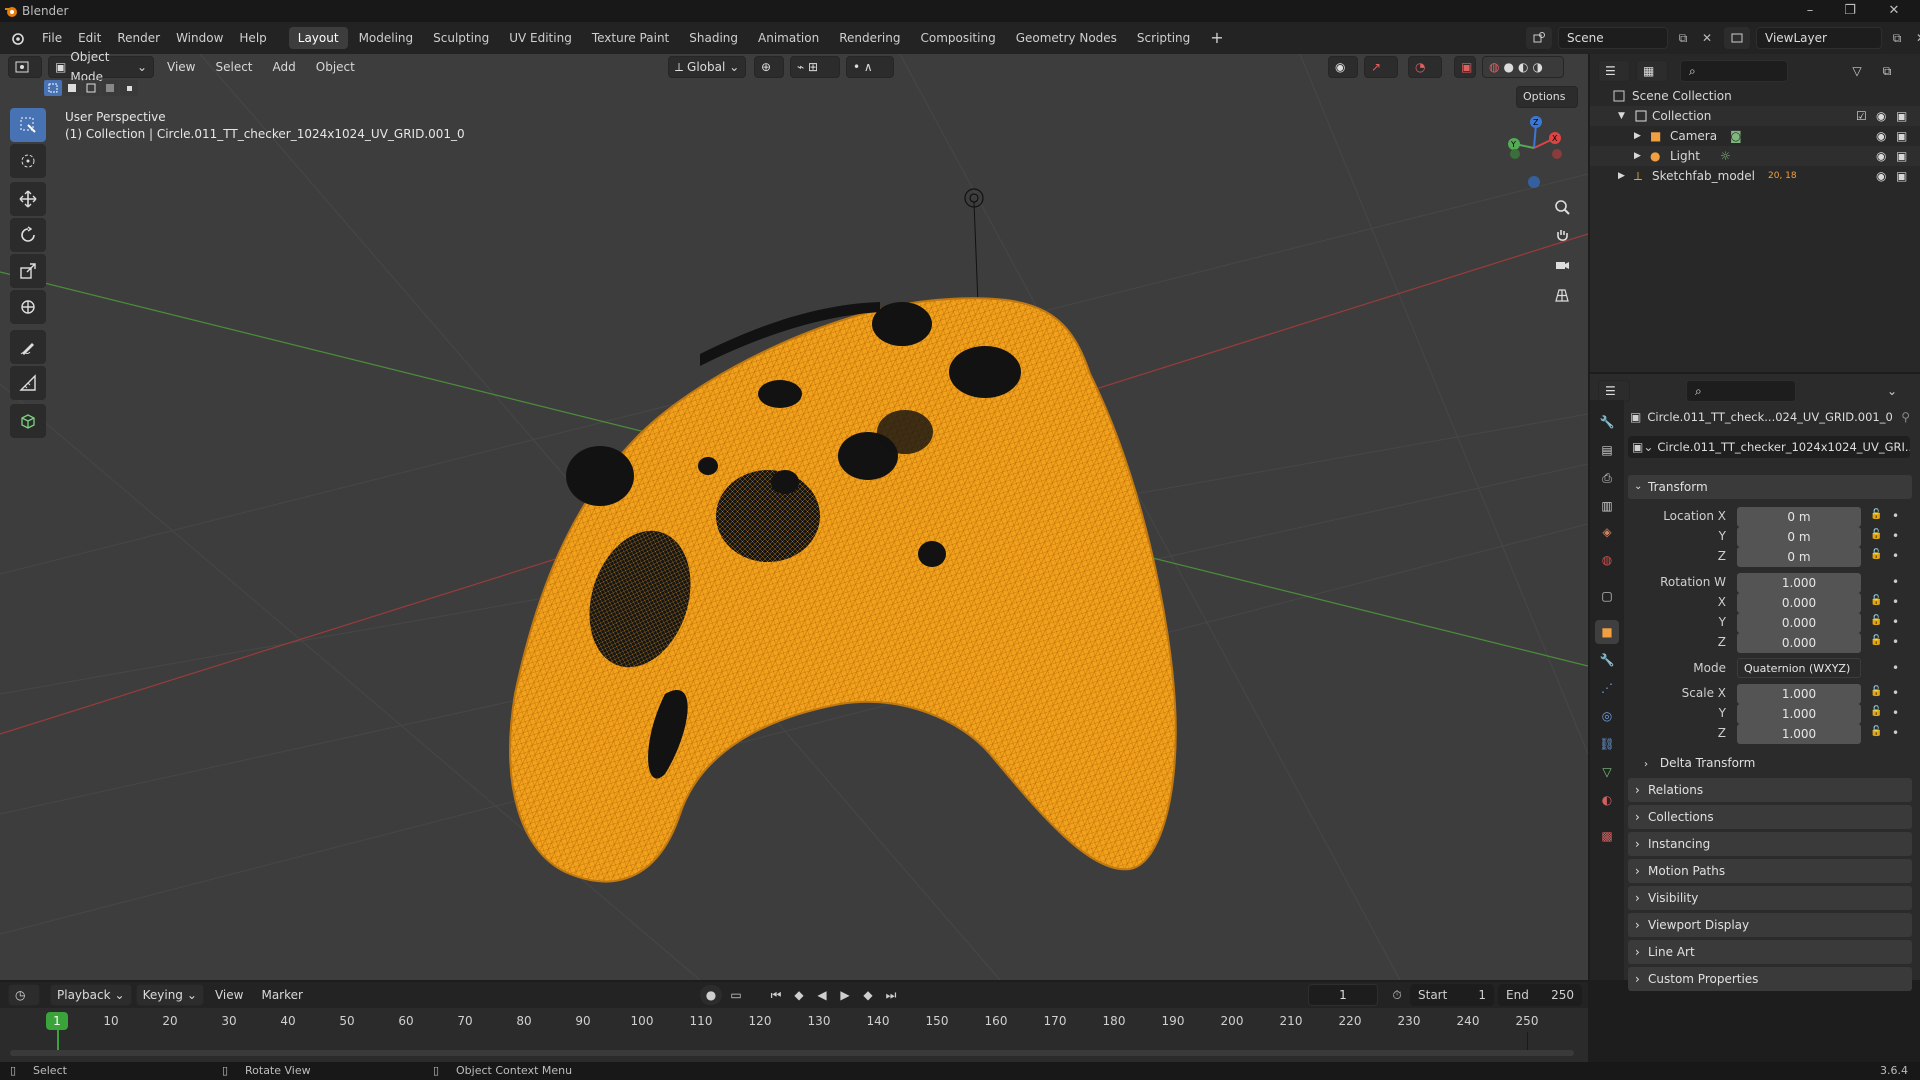 This screenshot has width=1920, height=1080. Describe the element at coordinates (1613, 38) in the screenshot. I see `scene-name-field: Scene` at that location.